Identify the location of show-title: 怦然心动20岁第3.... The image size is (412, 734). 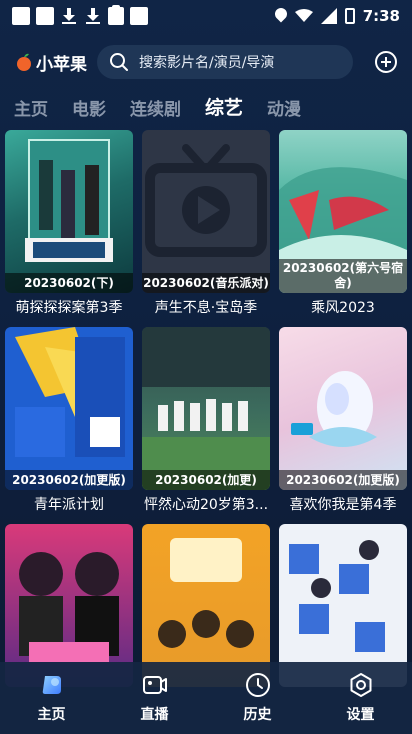
(206, 505).